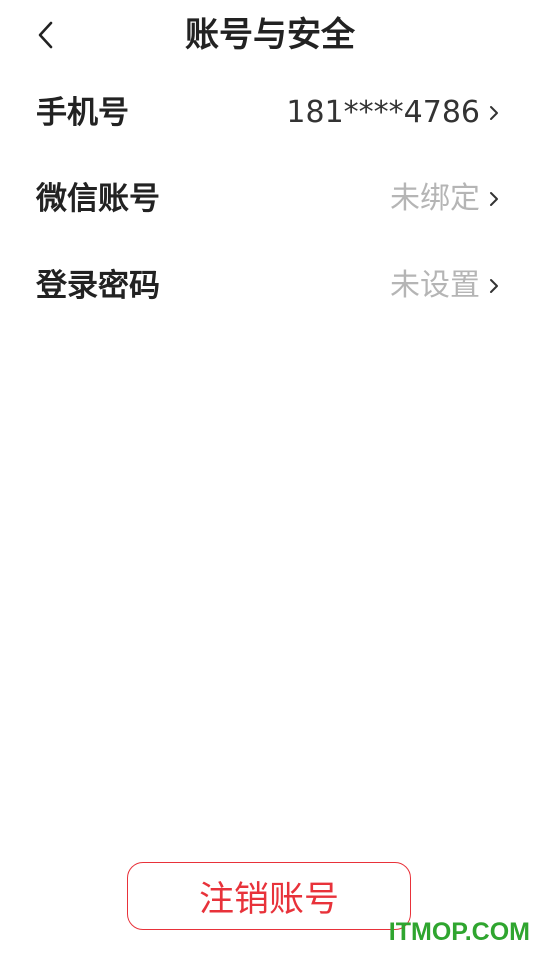  I want to click on row-phone-right: 181****4786, so click(393, 113).